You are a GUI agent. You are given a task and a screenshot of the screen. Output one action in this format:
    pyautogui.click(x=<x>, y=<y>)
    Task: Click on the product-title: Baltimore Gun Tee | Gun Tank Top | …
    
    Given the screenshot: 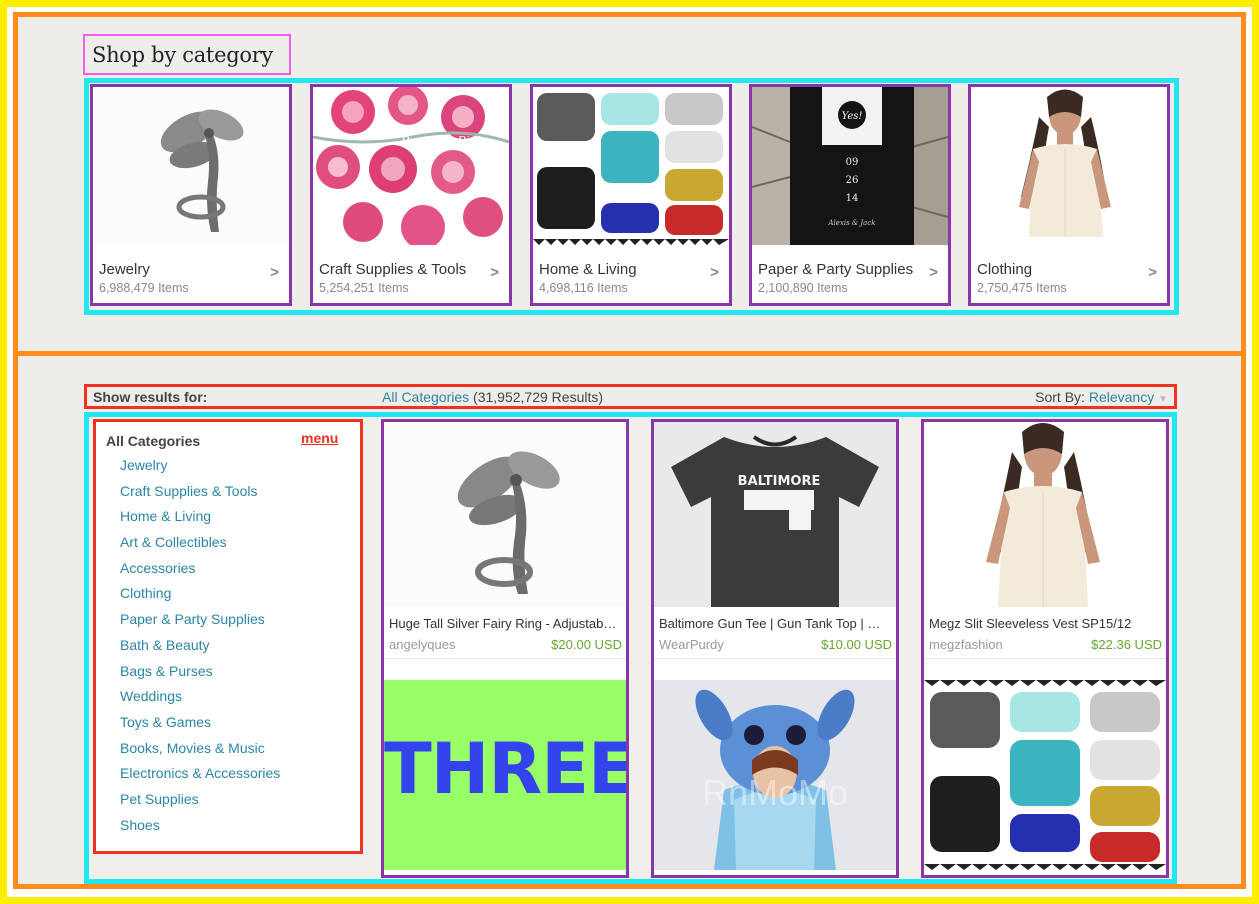 What is the action you would take?
    pyautogui.click(x=776, y=623)
    